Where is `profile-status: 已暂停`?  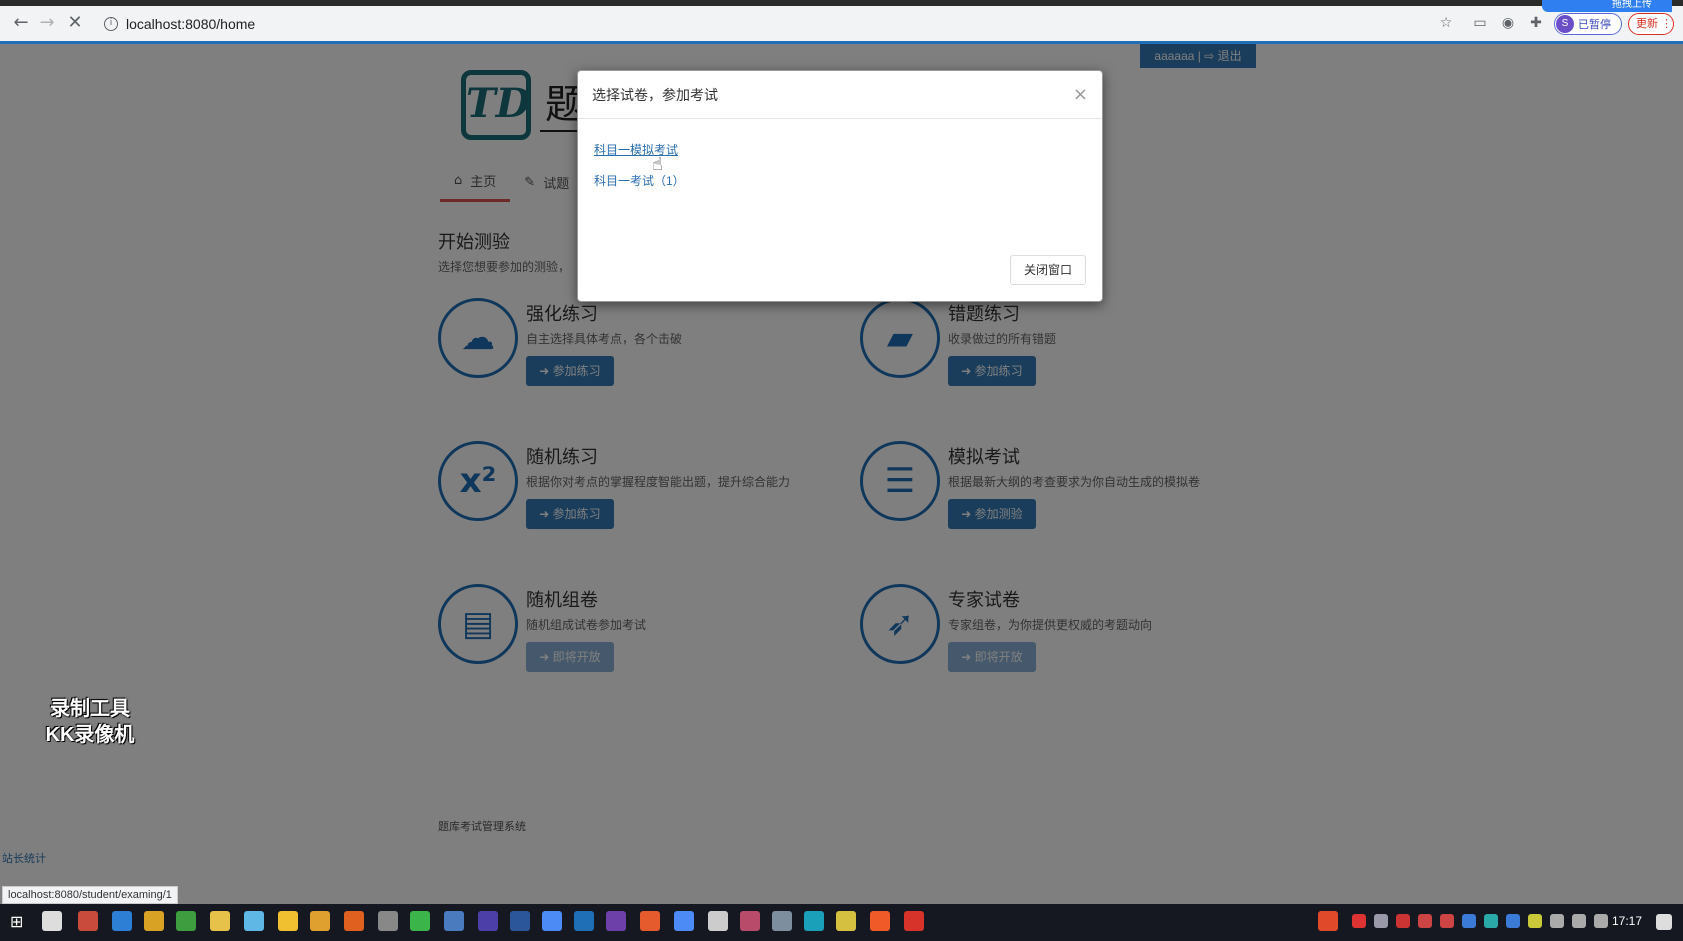 profile-status: 已暂停 is located at coordinates (1594, 25).